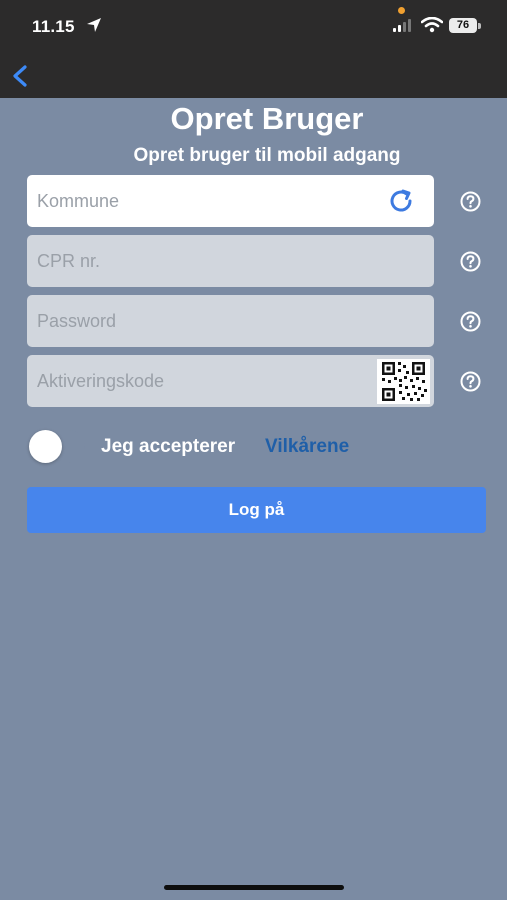  Describe the element at coordinates (254, 887) in the screenshot. I see `home-indicator` at that location.